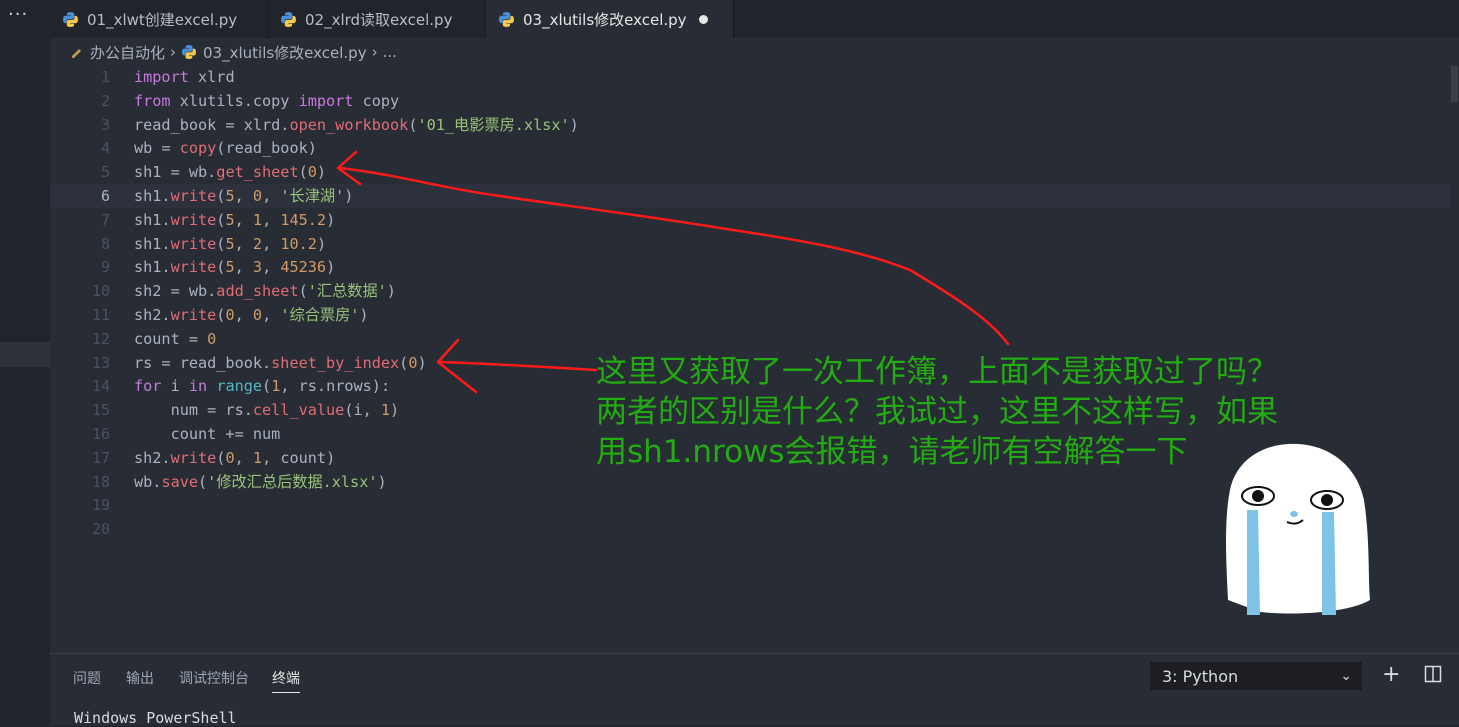  What do you see at coordinates (356, 102) in the screenshot?
I see `code-line: from xlutils.copy import copy` at bounding box center [356, 102].